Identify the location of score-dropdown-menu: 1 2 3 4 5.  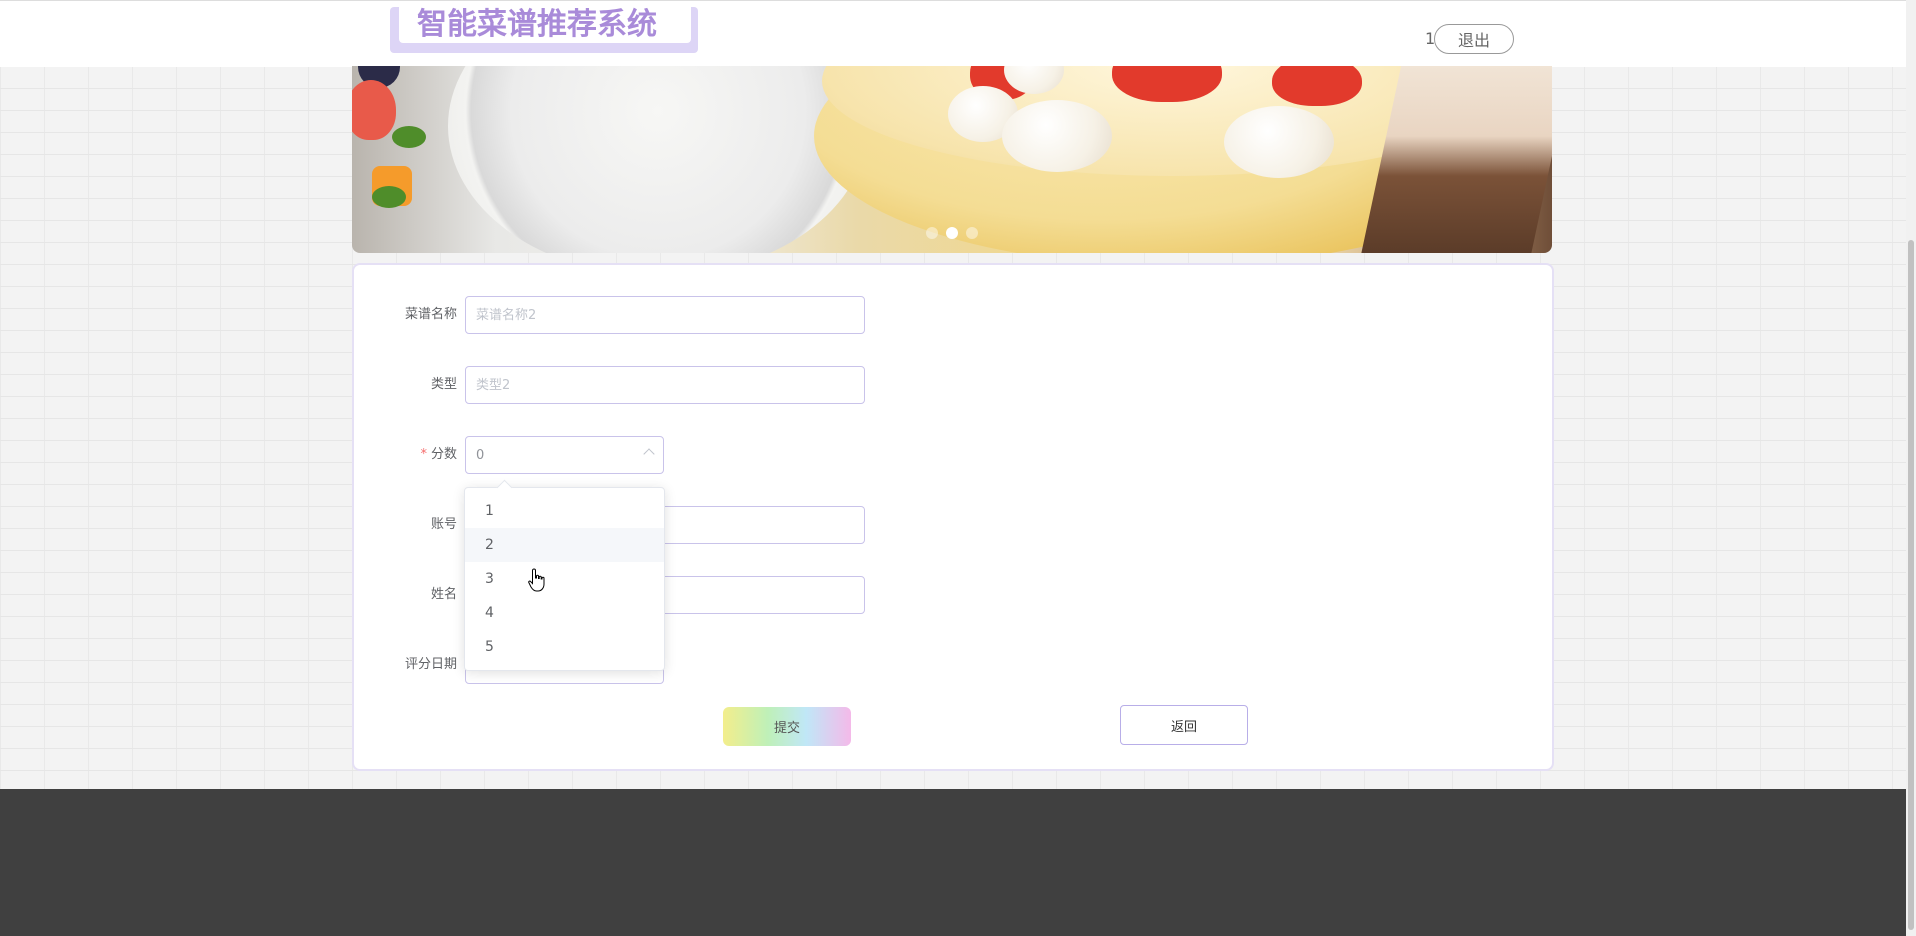
(564, 575).